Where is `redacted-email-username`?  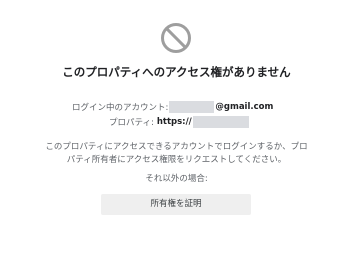
redacted-email-username is located at coordinates (192, 107).